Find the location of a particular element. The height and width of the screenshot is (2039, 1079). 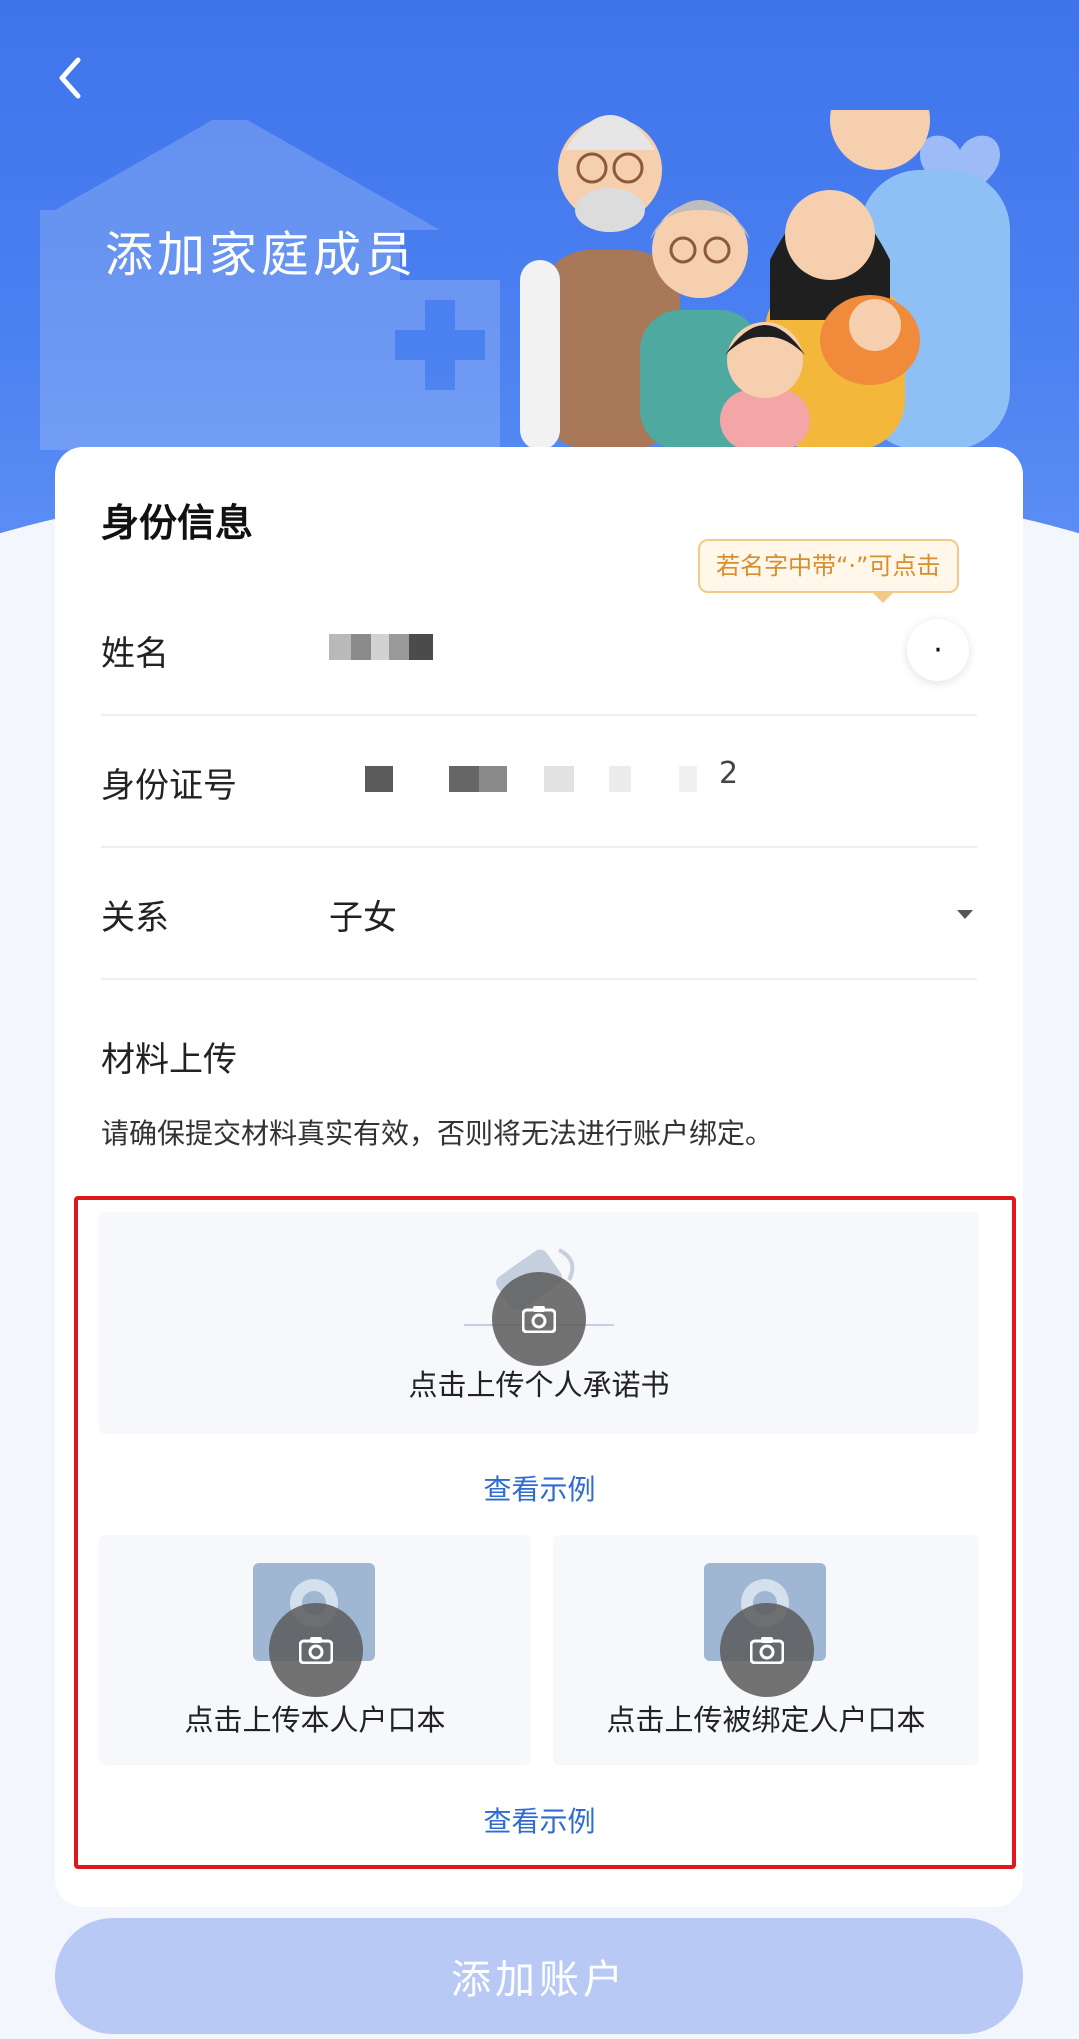

house-illustration is located at coordinates (270, 285).